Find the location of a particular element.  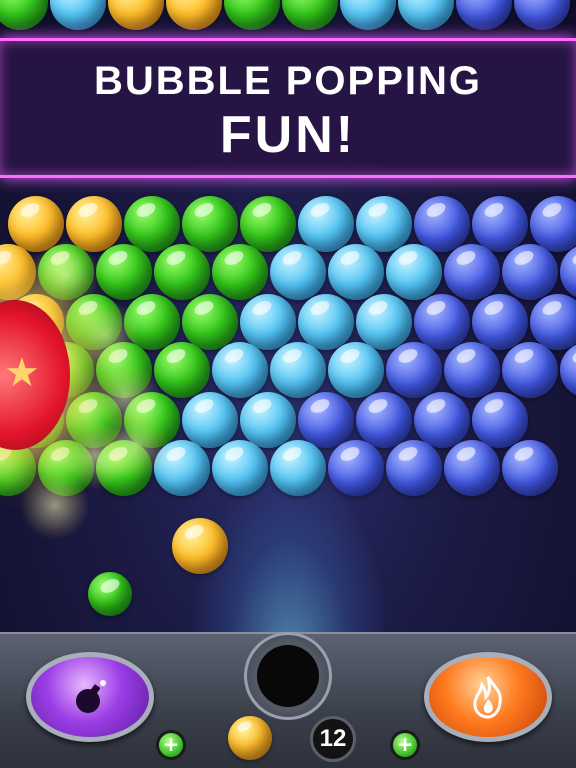

fire-booster-button is located at coordinates (488, 697).